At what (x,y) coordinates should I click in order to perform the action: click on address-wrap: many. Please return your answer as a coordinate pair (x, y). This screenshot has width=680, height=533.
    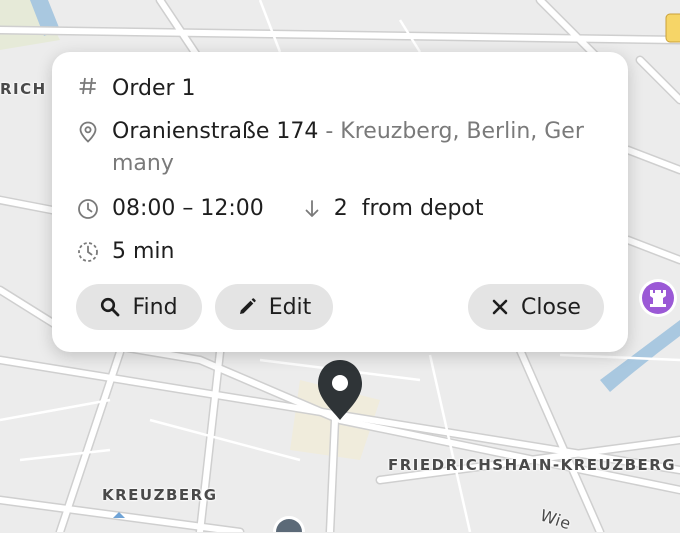
    Looking at the image, I should click on (143, 163).